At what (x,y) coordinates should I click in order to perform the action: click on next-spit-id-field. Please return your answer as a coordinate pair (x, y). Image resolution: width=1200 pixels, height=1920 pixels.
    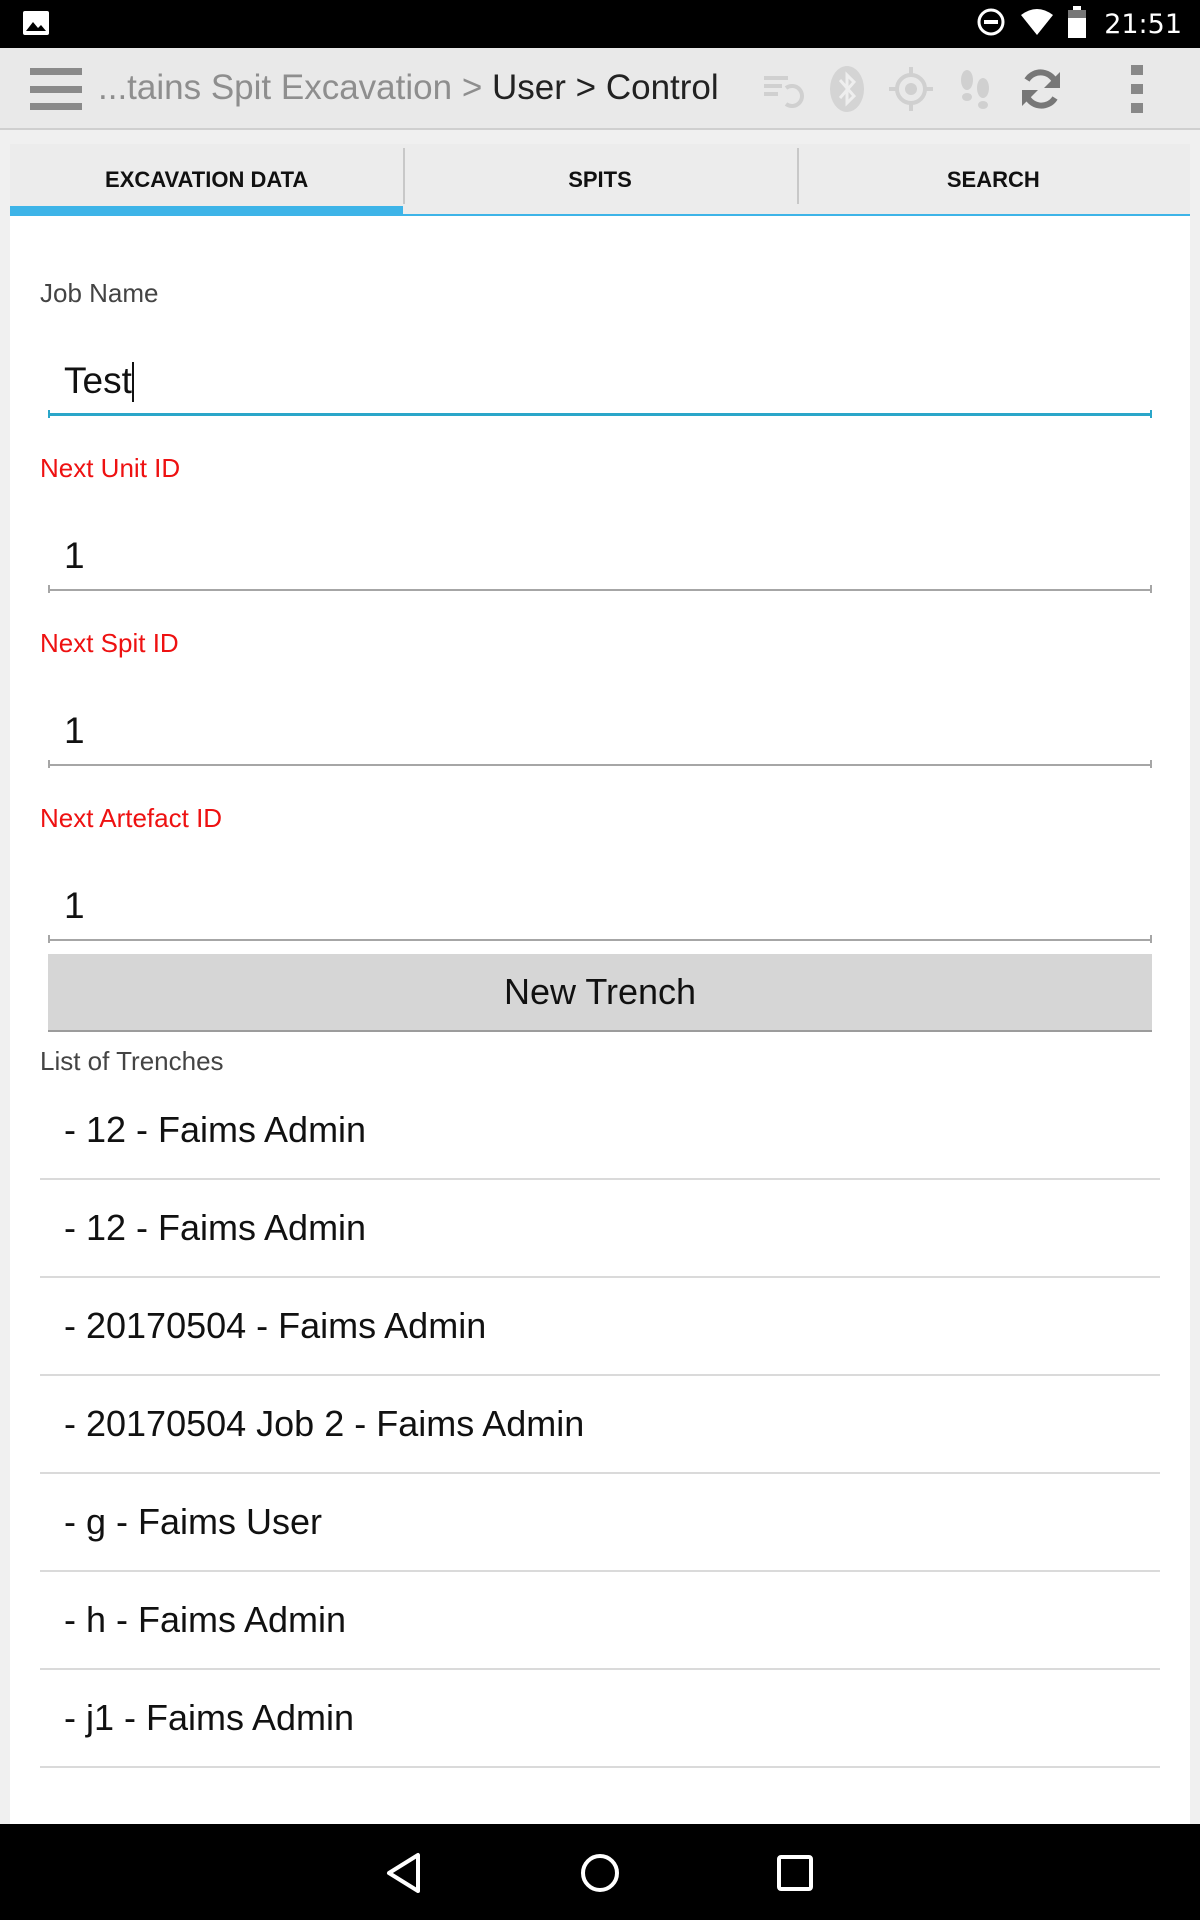
    Looking at the image, I should click on (600, 732).